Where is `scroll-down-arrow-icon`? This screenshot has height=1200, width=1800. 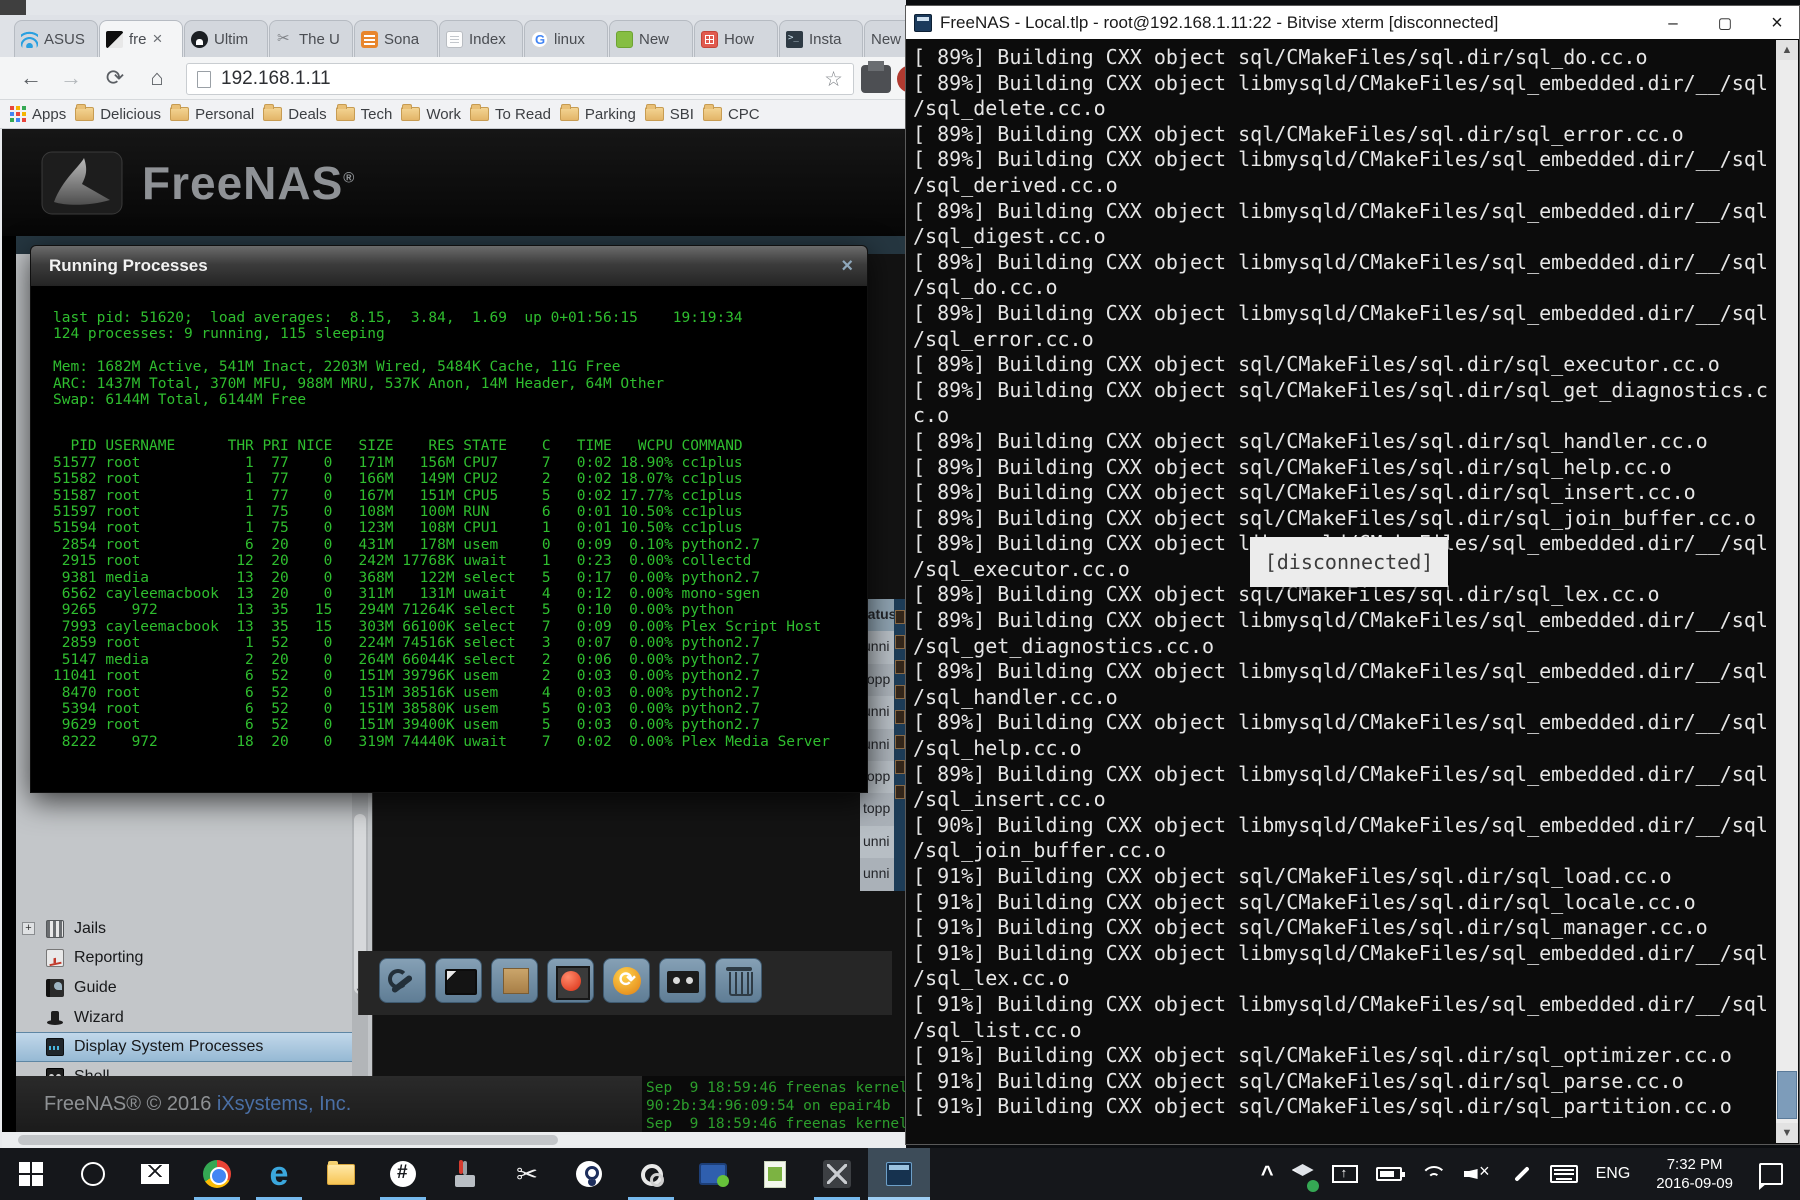
scroll-down-arrow-icon is located at coordinates (1787, 1133).